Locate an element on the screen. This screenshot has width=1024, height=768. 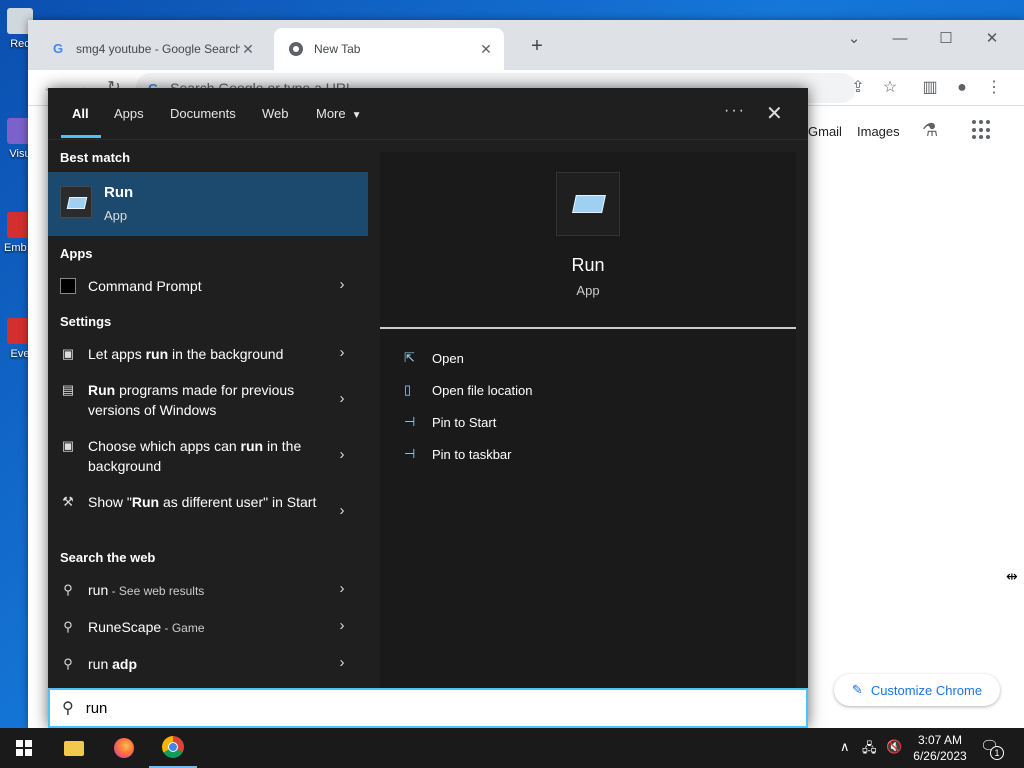
share-icon: ⇪ is located at coordinates (858, 88).